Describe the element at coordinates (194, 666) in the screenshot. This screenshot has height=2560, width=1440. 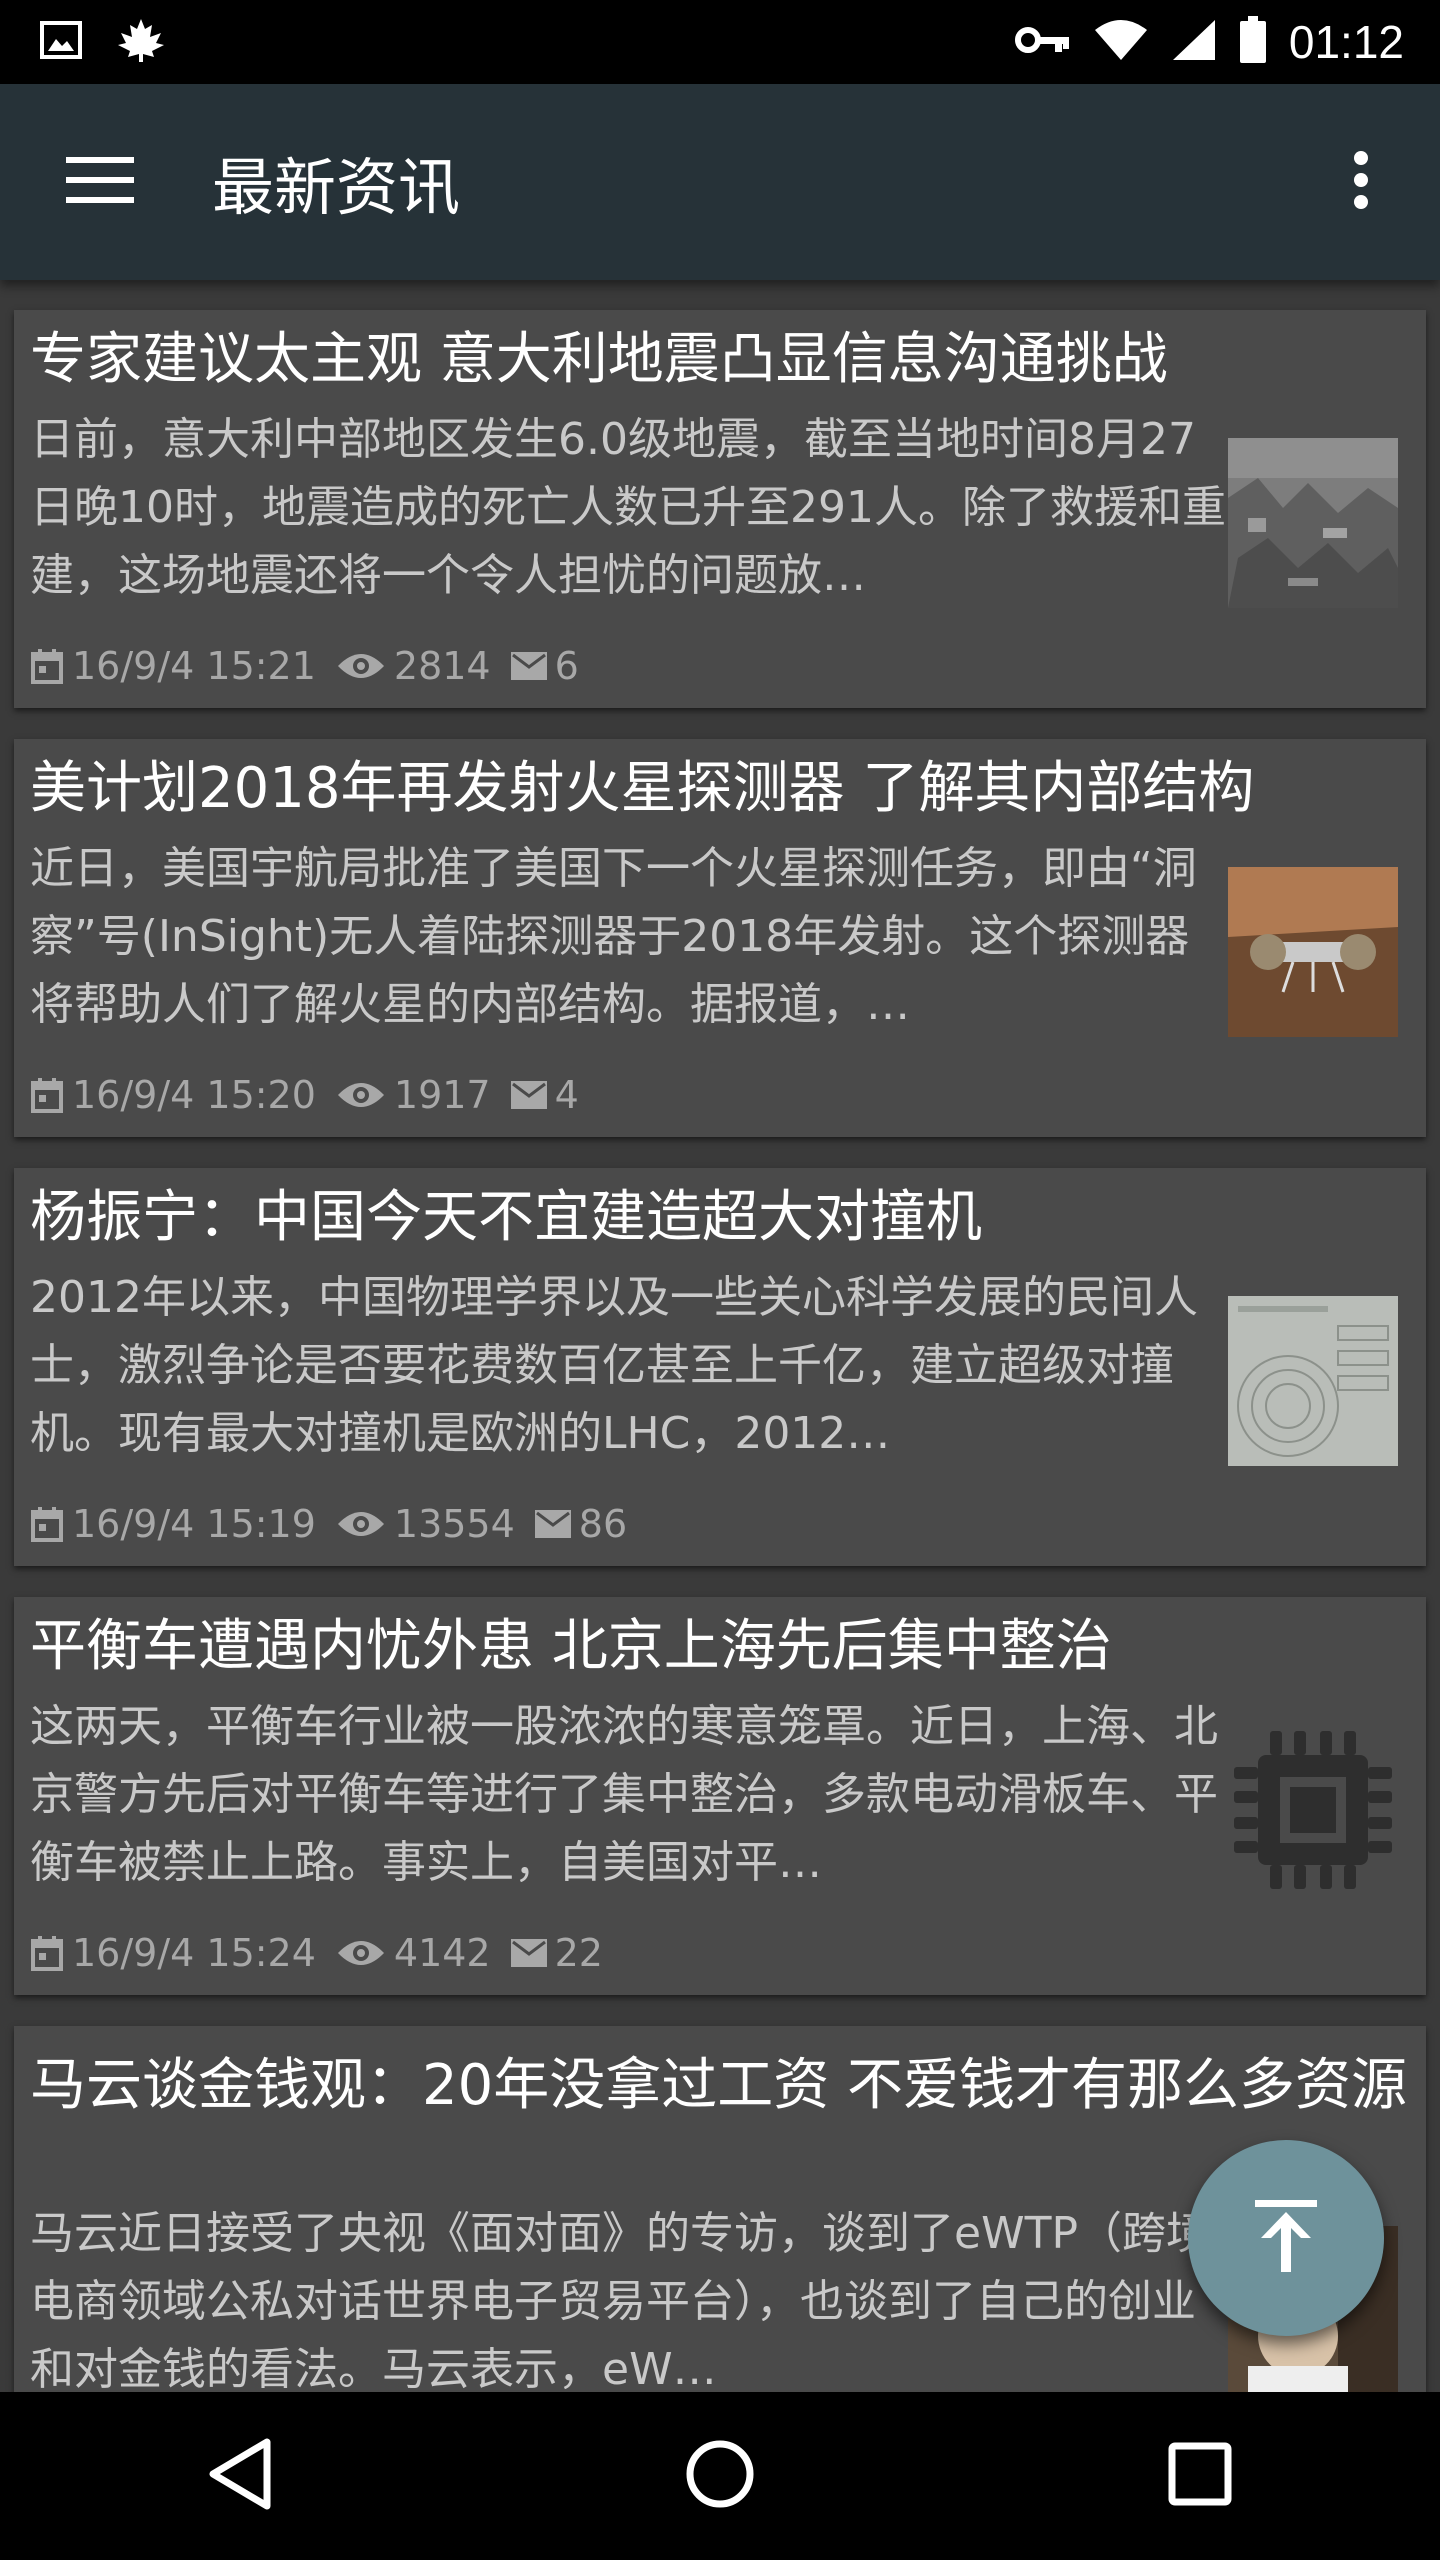
I see `news-date: 16/9/4 15:21` at that location.